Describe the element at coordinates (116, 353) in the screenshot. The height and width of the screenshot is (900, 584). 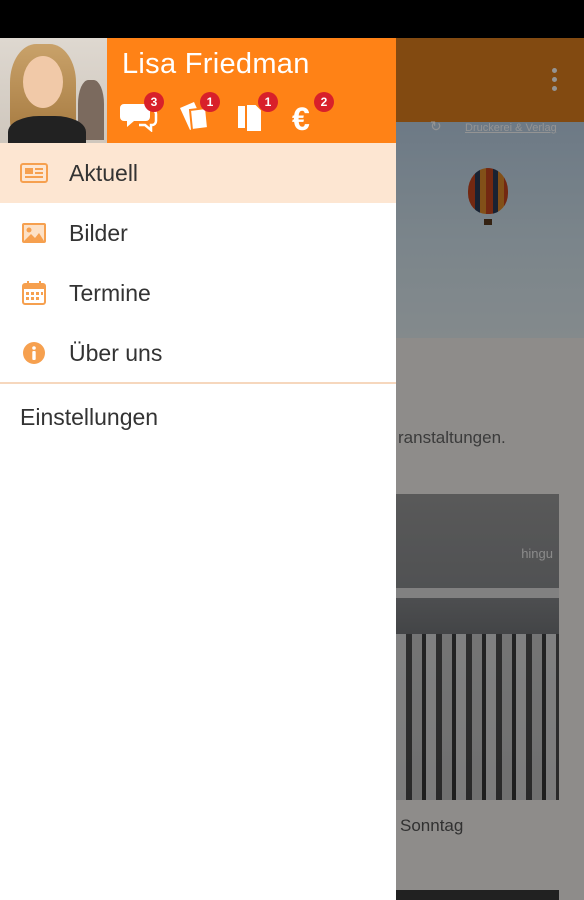
I see `menu-item-label: Über uns` at that location.